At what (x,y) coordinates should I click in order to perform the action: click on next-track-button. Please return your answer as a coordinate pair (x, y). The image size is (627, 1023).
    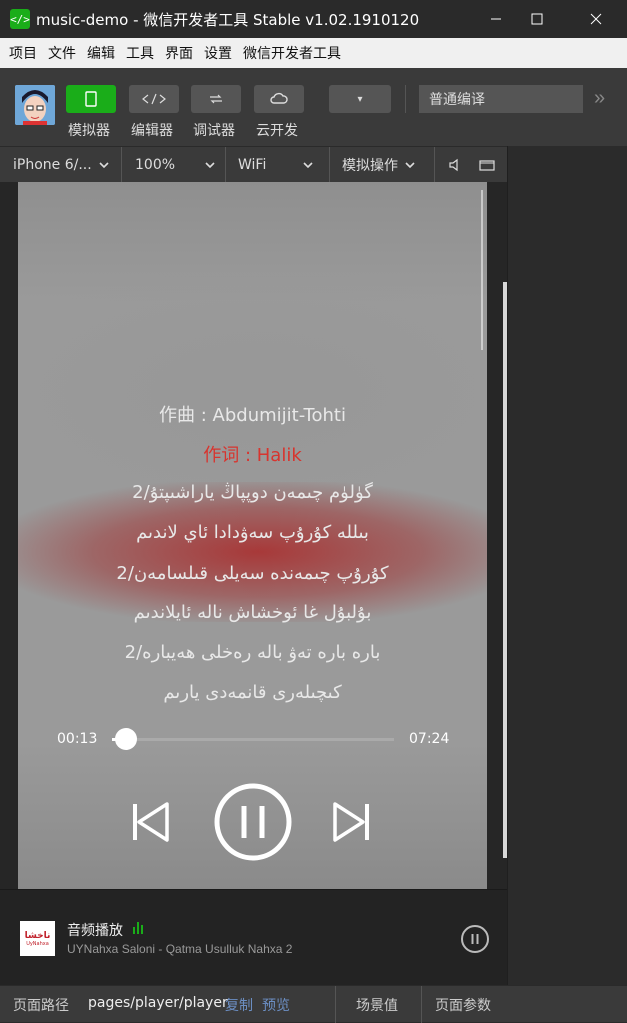
    Looking at the image, I should click on (351, 822).